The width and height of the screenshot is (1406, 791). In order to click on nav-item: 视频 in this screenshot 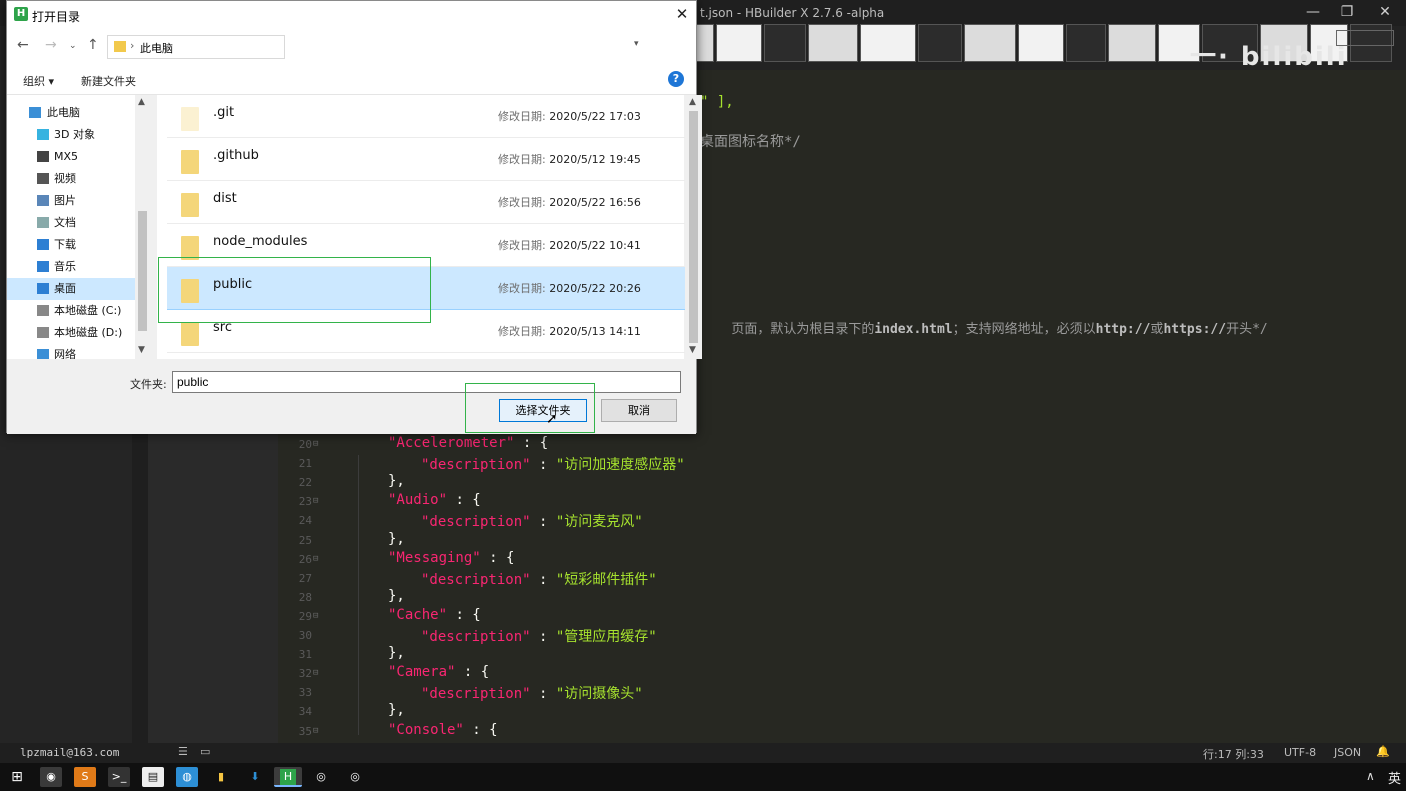, I will do `click(71, 179)`.